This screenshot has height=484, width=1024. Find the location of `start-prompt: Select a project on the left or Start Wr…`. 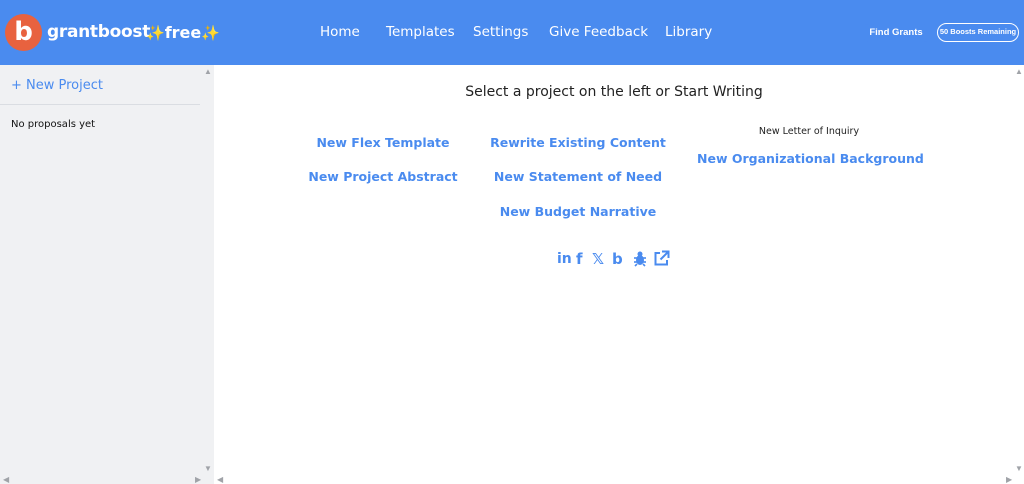

start-prompt: Select a project on the left or Start Wr… is located at coordinates (614, 92).